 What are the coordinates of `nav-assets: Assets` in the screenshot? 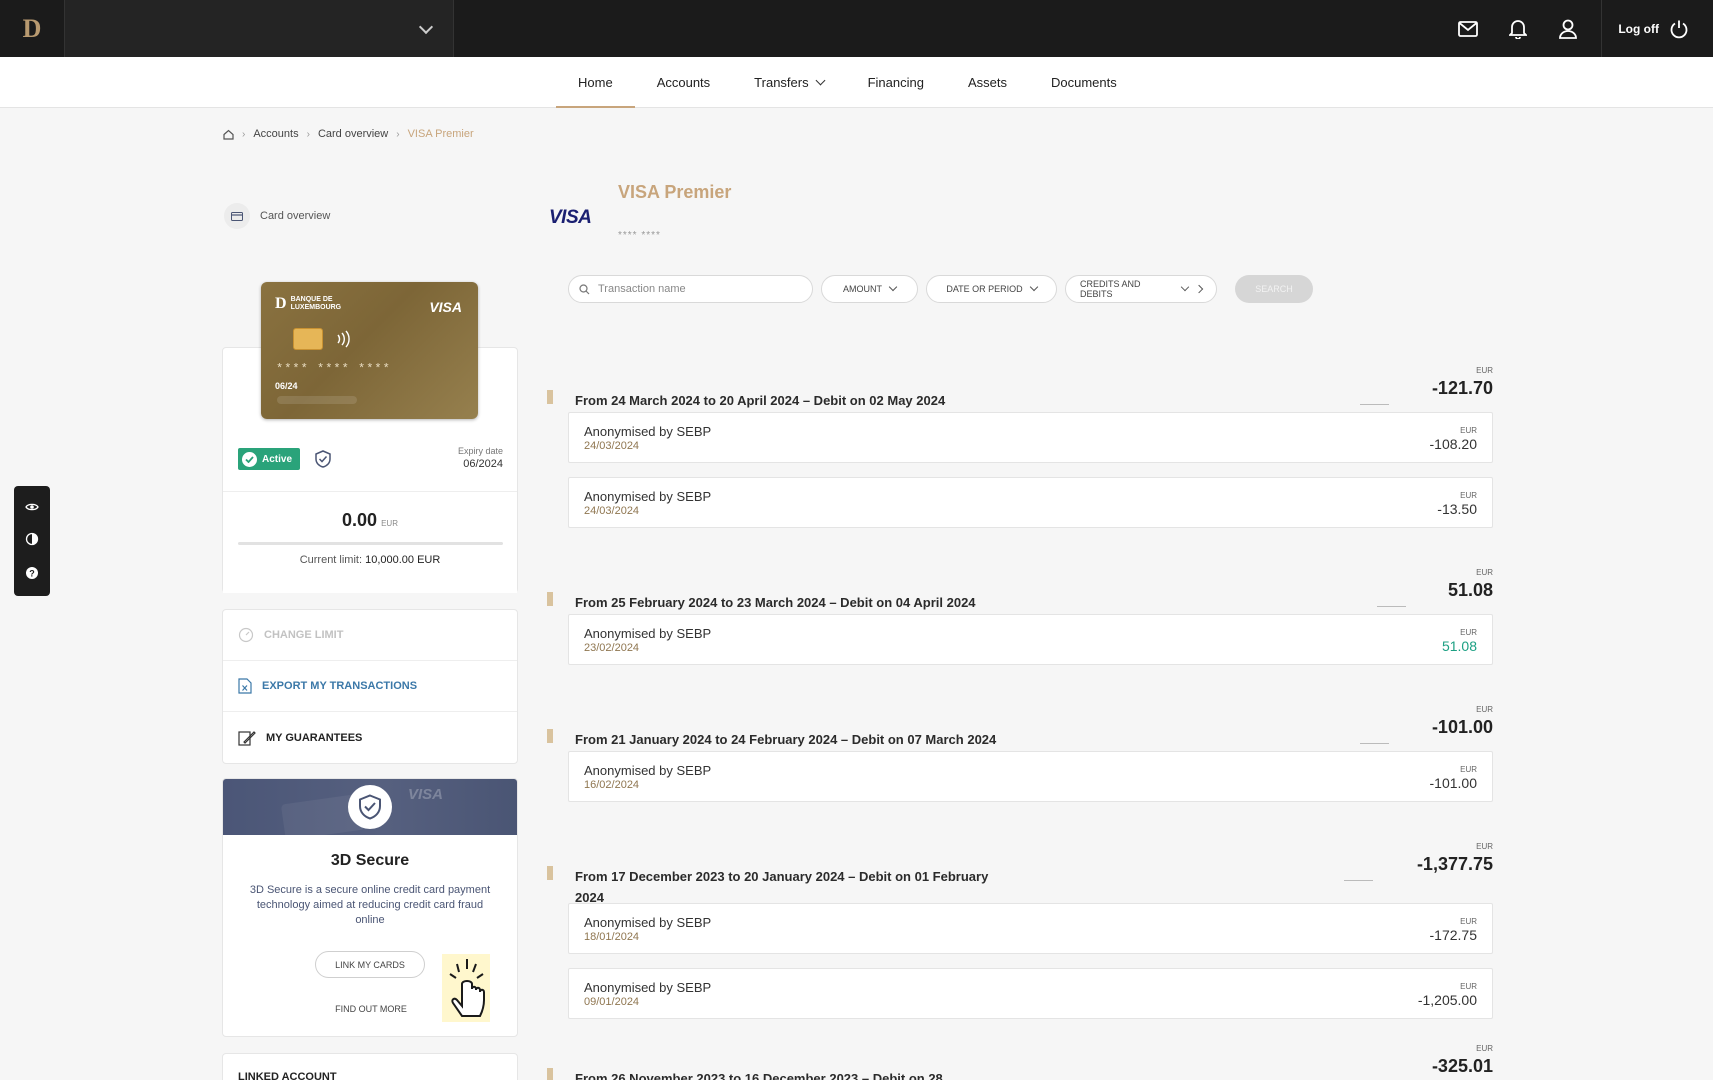 It's located at (987, 82).